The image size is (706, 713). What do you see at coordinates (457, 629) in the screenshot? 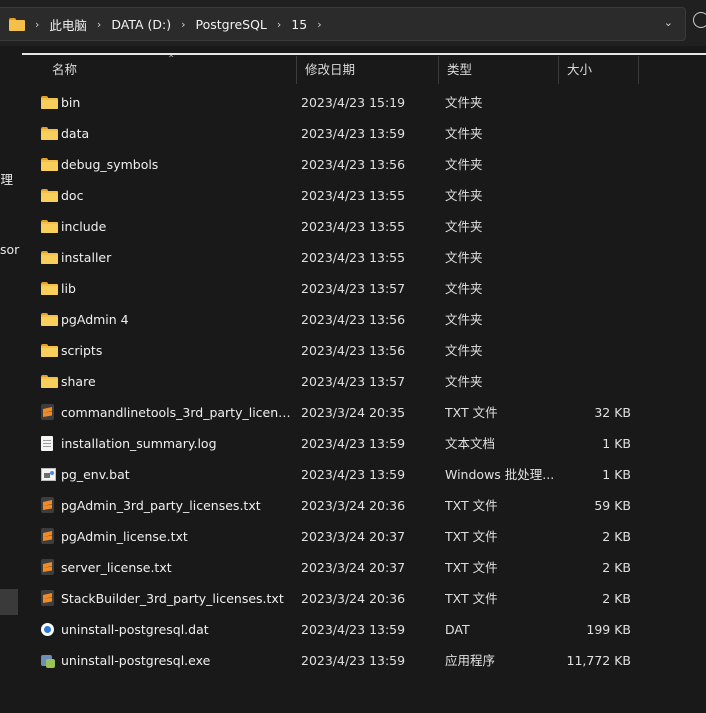
I see `file-type: DAT` at bounding box center [457, 629].